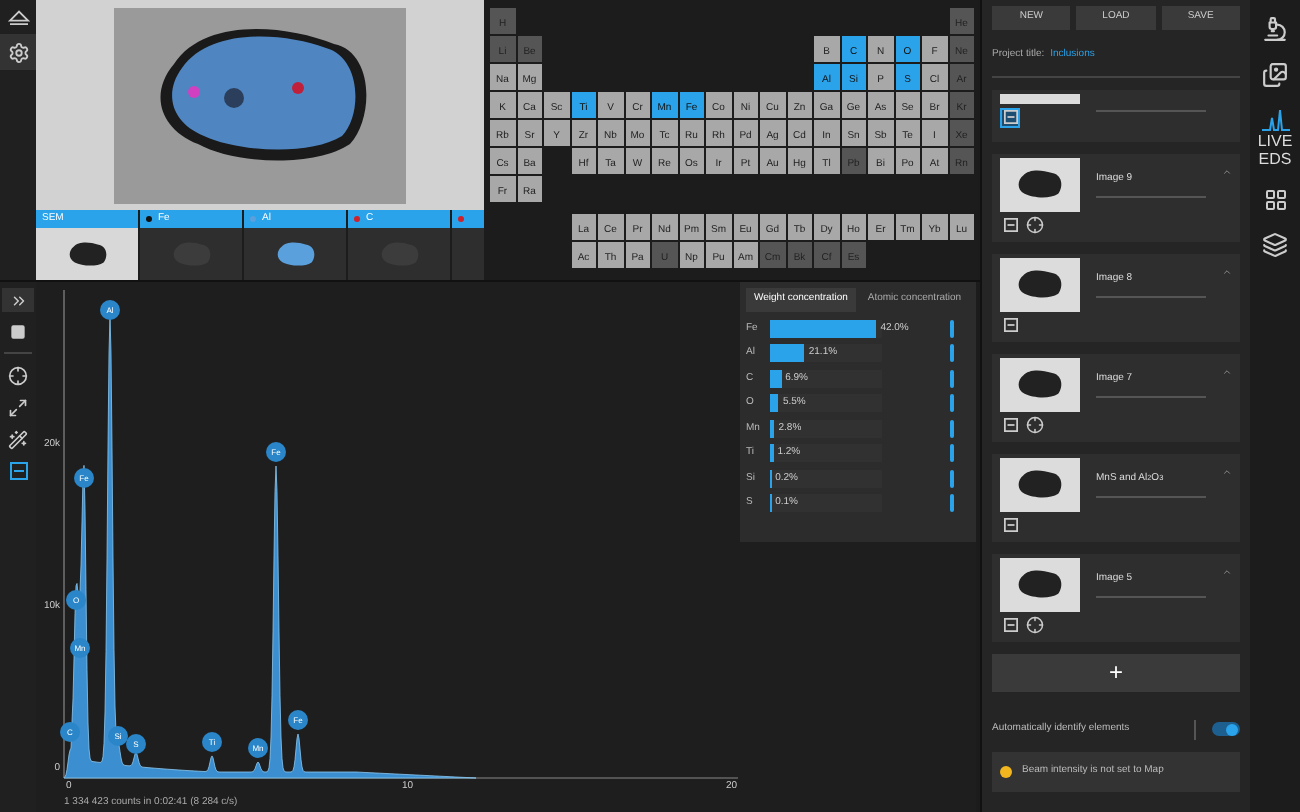 Image resolution: width=1300 pixels, height=812 pixels. I want to click on layers-icon, so click(1275, 245).